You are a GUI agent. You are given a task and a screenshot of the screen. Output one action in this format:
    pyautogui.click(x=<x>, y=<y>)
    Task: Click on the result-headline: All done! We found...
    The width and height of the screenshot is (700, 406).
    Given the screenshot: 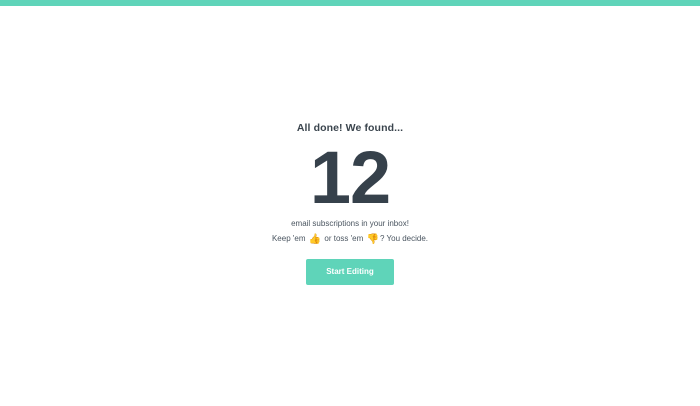 What is the action you would take?
    pyautogui.click(x=350, y=128)
    